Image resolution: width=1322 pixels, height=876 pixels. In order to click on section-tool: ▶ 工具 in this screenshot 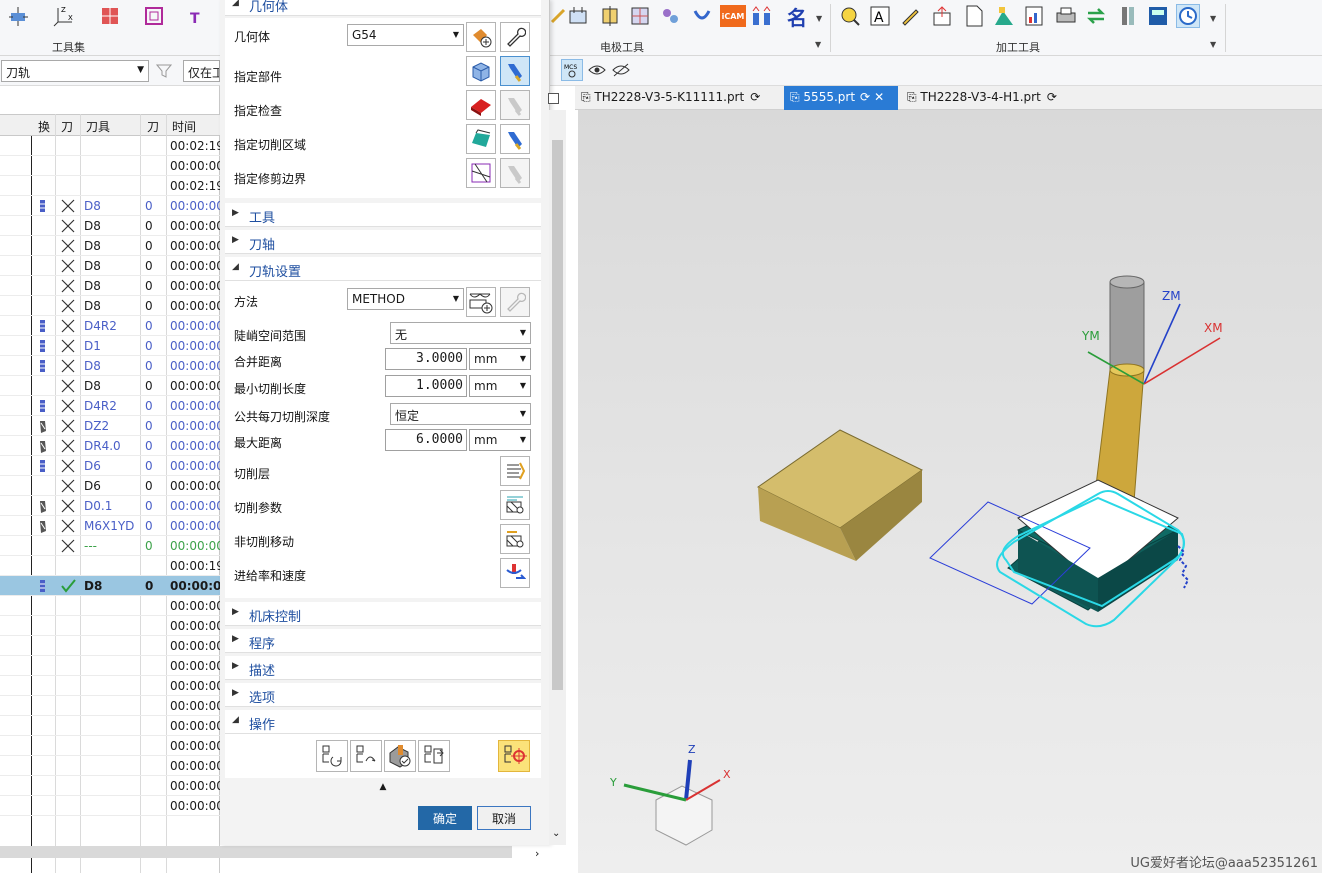, I will do `click(383, 215)`.